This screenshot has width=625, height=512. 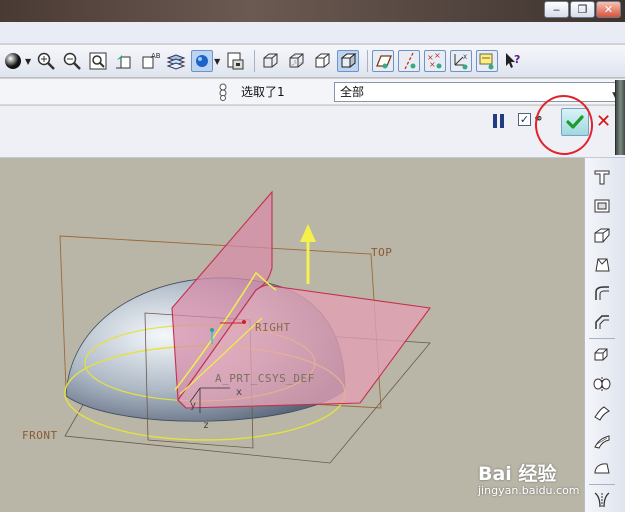 I want to click on hidden-line-icon, so click(x=296, y=61).